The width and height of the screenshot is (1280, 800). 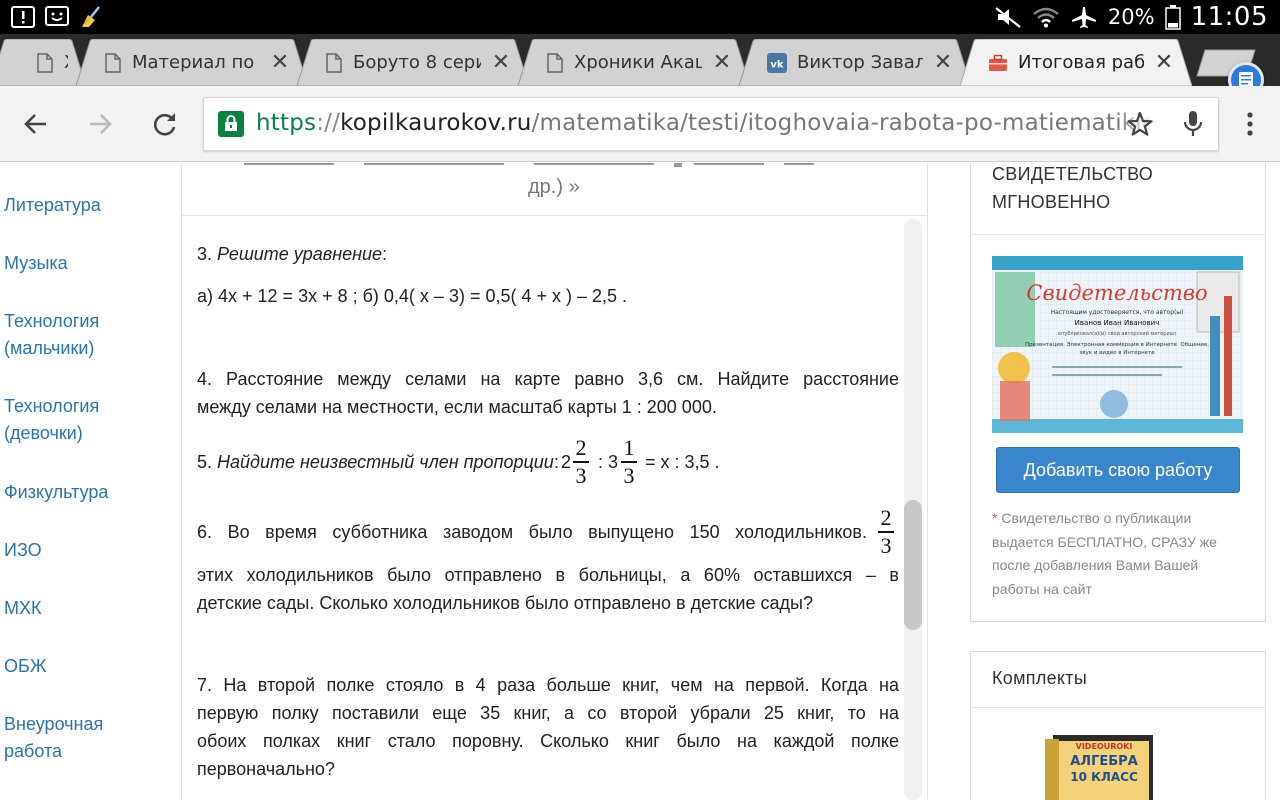 I want to click on sidebar-item-extracurricular: Внеурочная работа, so click(x=53, y=738).